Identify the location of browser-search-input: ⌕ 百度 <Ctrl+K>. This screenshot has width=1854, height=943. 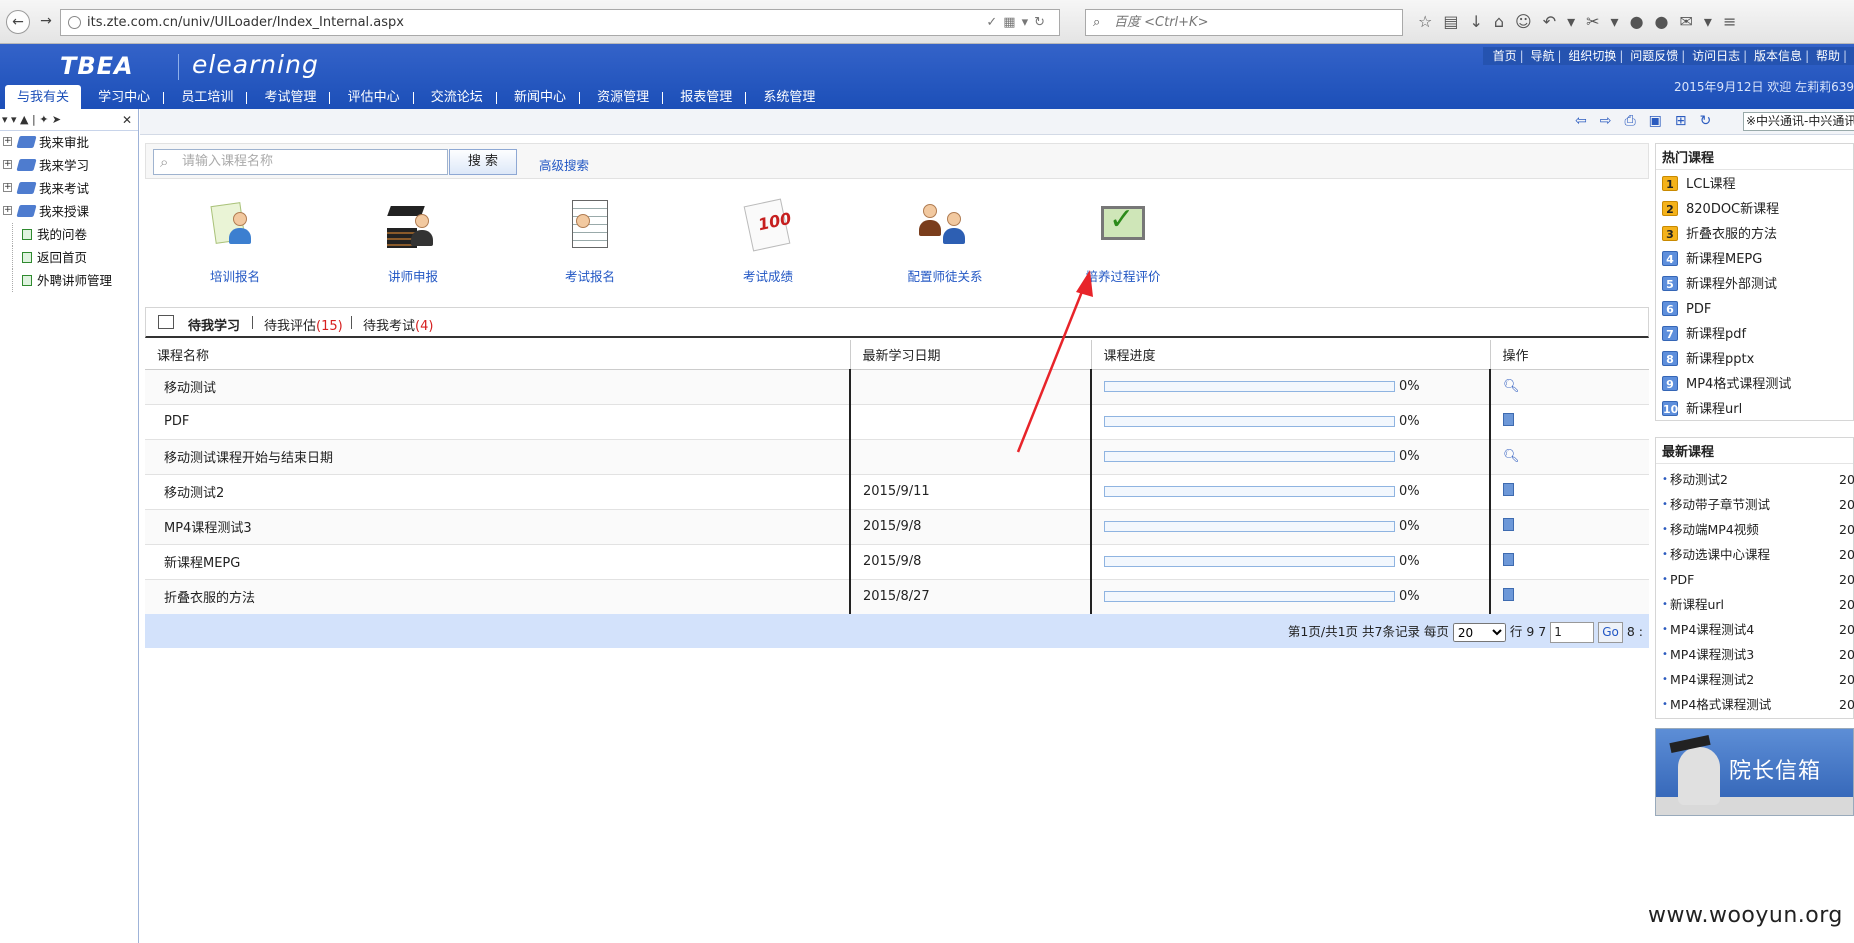
(1244, 22).